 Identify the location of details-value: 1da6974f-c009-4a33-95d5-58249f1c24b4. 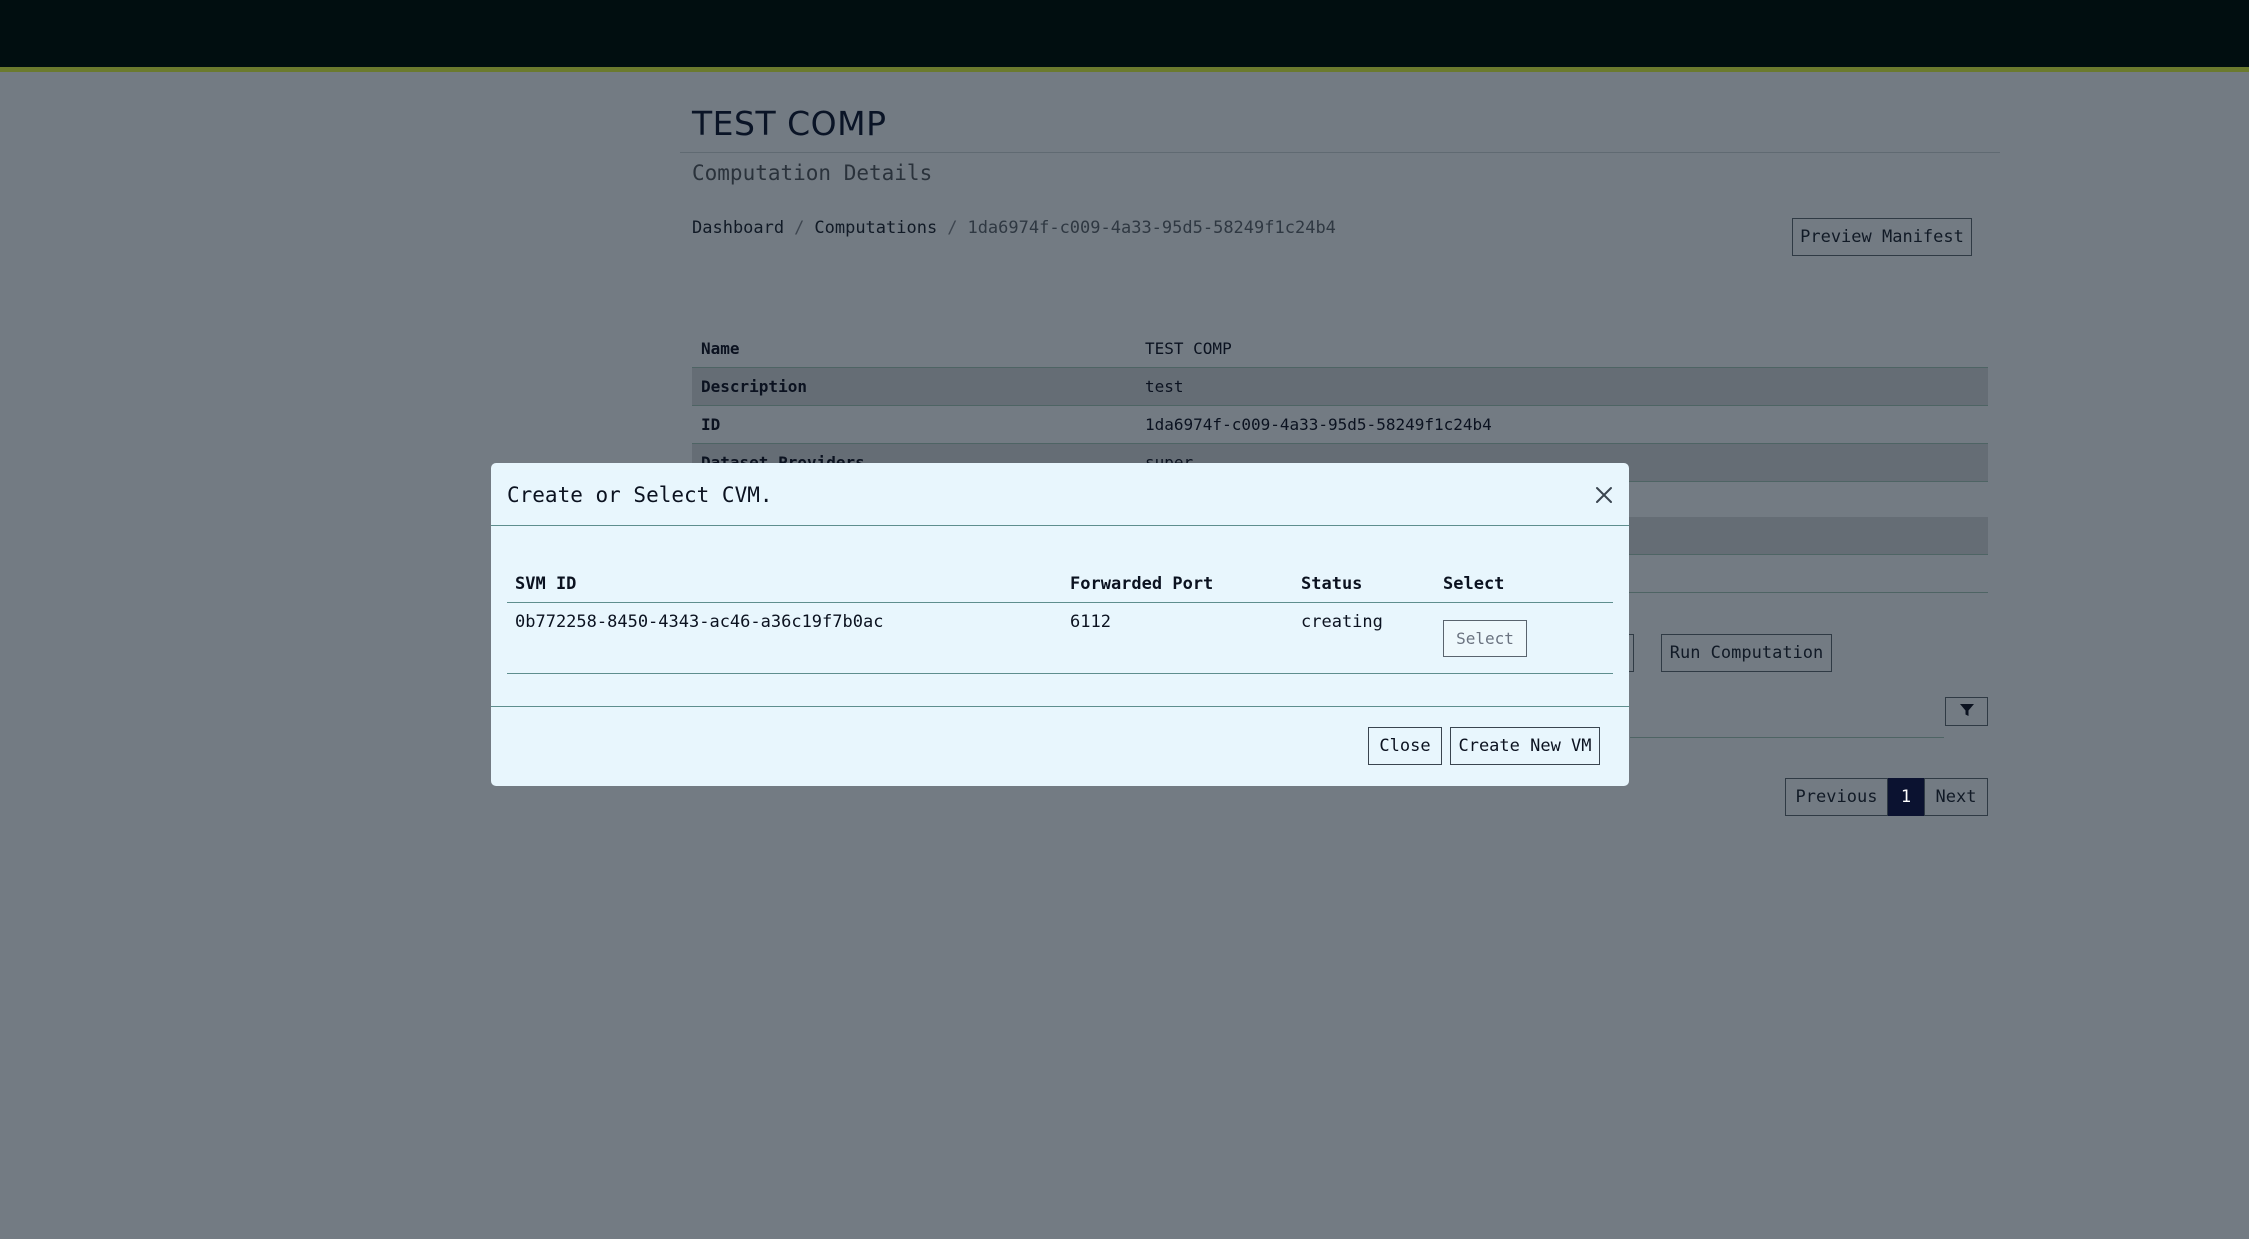
(1318, 424).